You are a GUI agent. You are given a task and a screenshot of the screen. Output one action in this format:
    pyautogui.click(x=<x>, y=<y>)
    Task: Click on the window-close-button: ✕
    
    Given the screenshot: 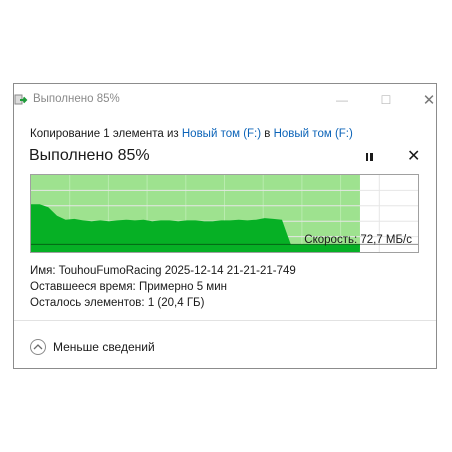 What is the action you would take?
    pyautogui.click(x=429, y=100)
    